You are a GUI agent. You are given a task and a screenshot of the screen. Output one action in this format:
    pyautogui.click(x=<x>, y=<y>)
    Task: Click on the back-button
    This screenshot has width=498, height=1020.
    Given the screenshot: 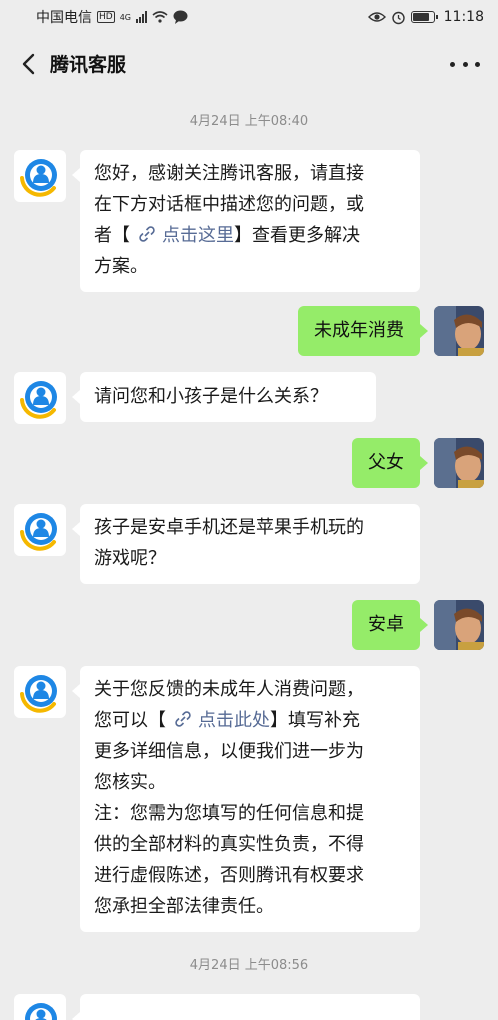 What is the action you would take?
    pyautogui.click(x=28, y=64)
    